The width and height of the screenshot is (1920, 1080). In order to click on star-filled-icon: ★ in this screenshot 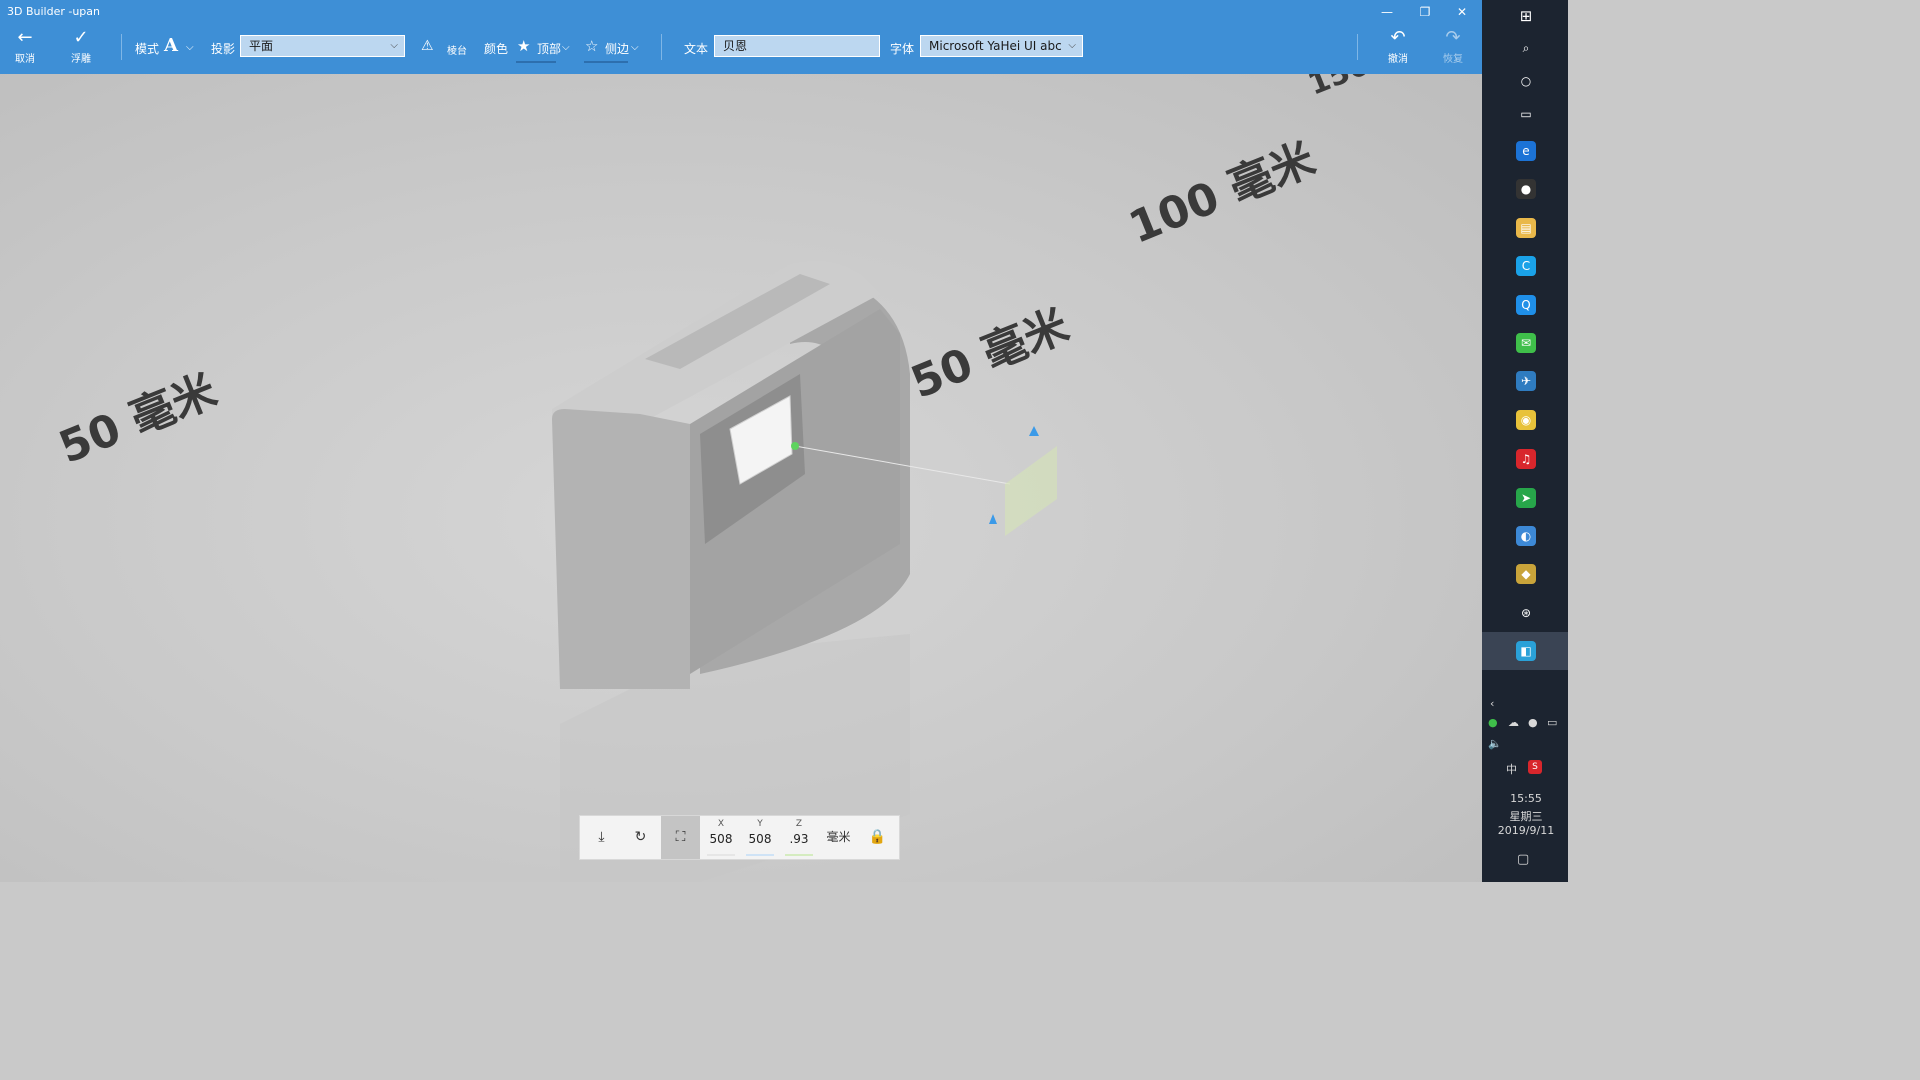, I will do `click(523, 46)`.